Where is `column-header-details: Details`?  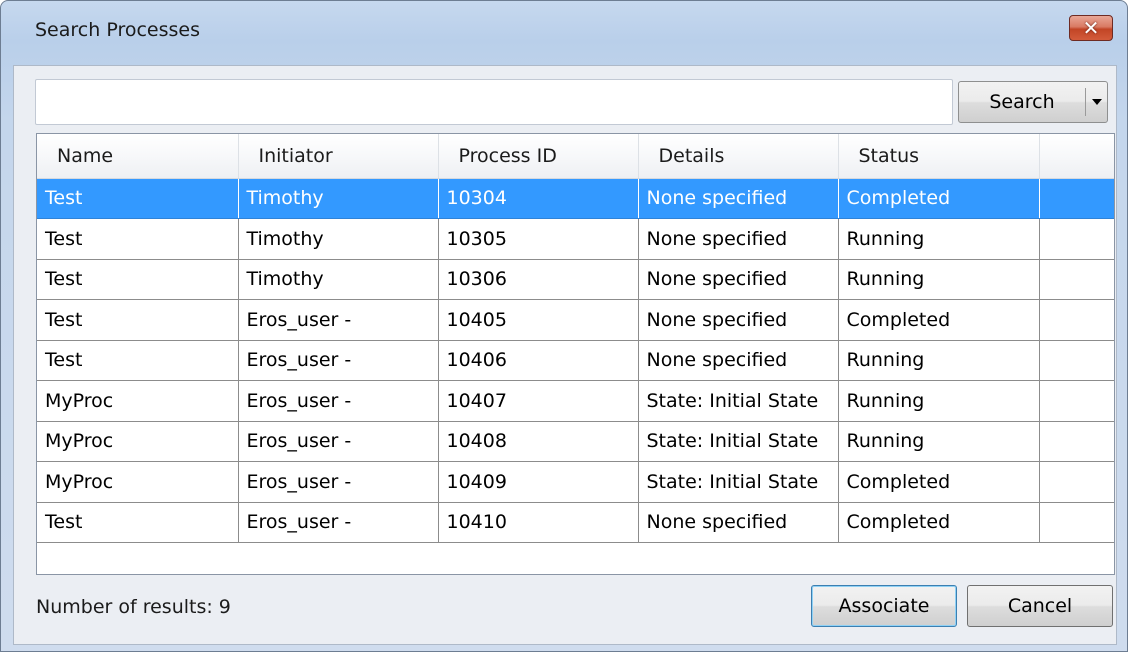 column-header-details: Details is located at coordinates (738, 156).